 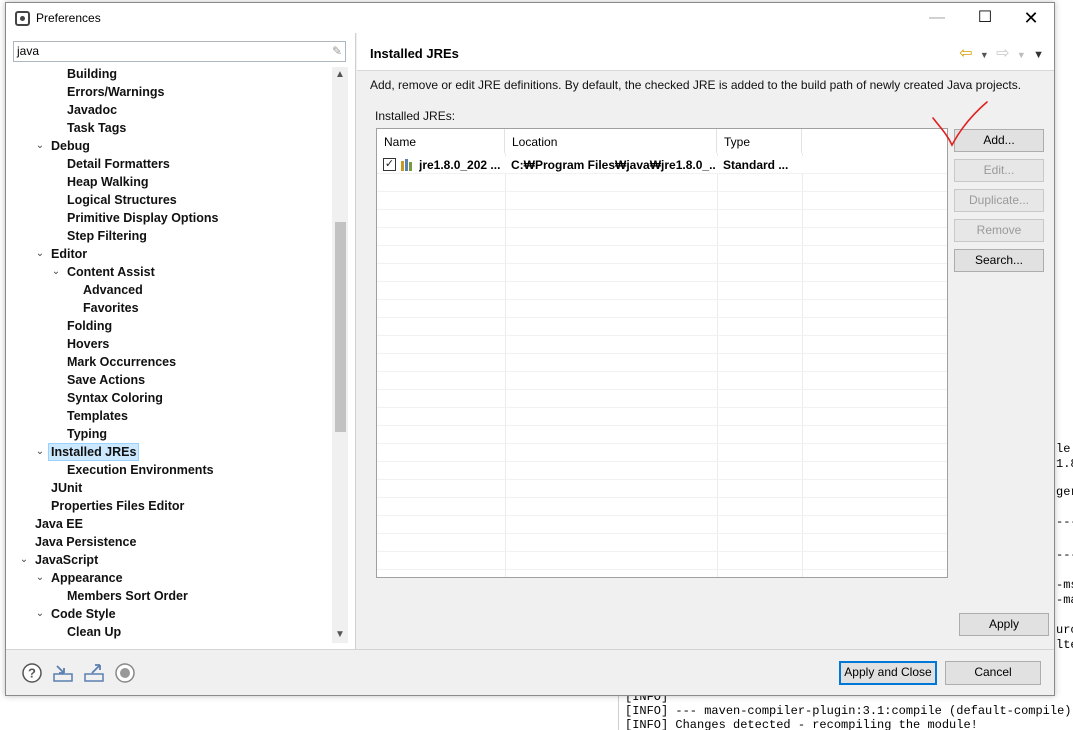 What do you see at coordinates (66, 560) in the screenshot?
I see `tree-item-javascript: JavaScript` at bounding box center [66, 560].